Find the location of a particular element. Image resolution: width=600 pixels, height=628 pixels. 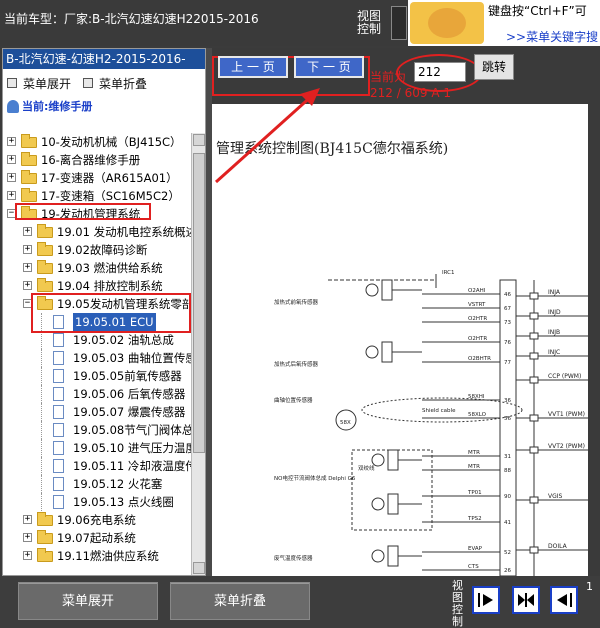

tree-leaf-item: 19.05.02 油轨总成 is located at coordinates (97, 340).